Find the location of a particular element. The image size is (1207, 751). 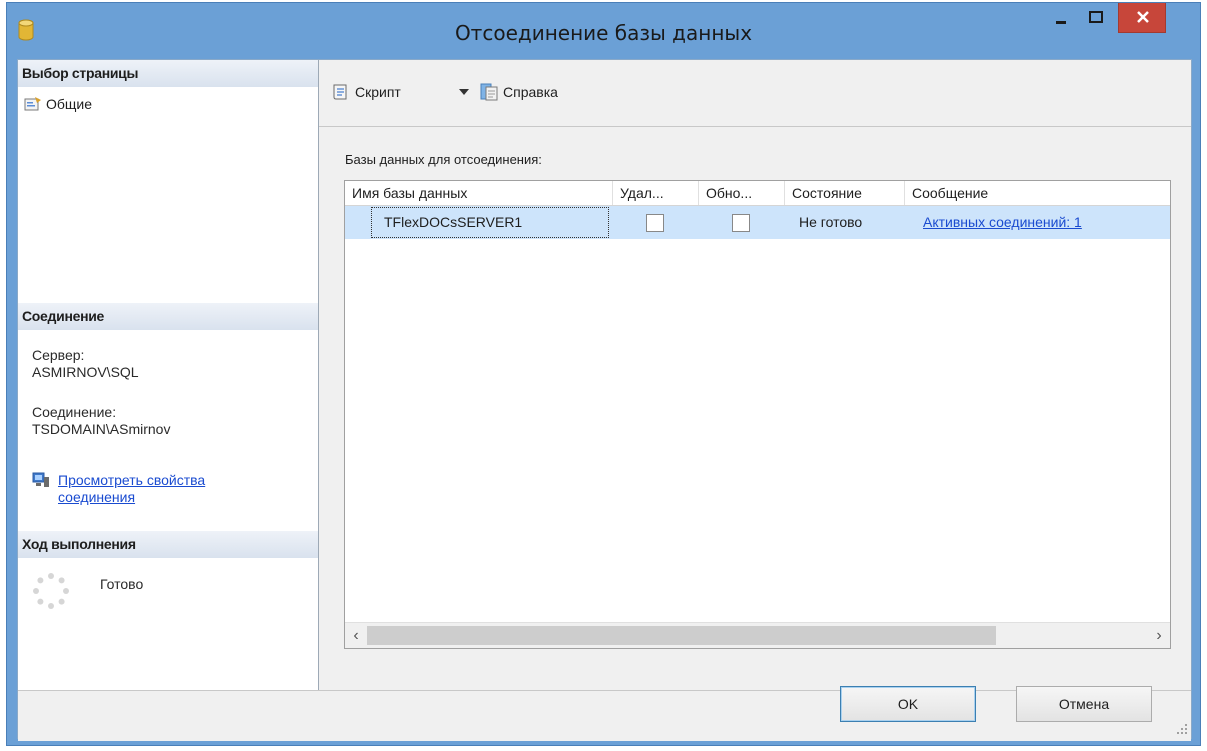

view-props-line1: Просмотреть свойства is located at coordinates (132, 480).